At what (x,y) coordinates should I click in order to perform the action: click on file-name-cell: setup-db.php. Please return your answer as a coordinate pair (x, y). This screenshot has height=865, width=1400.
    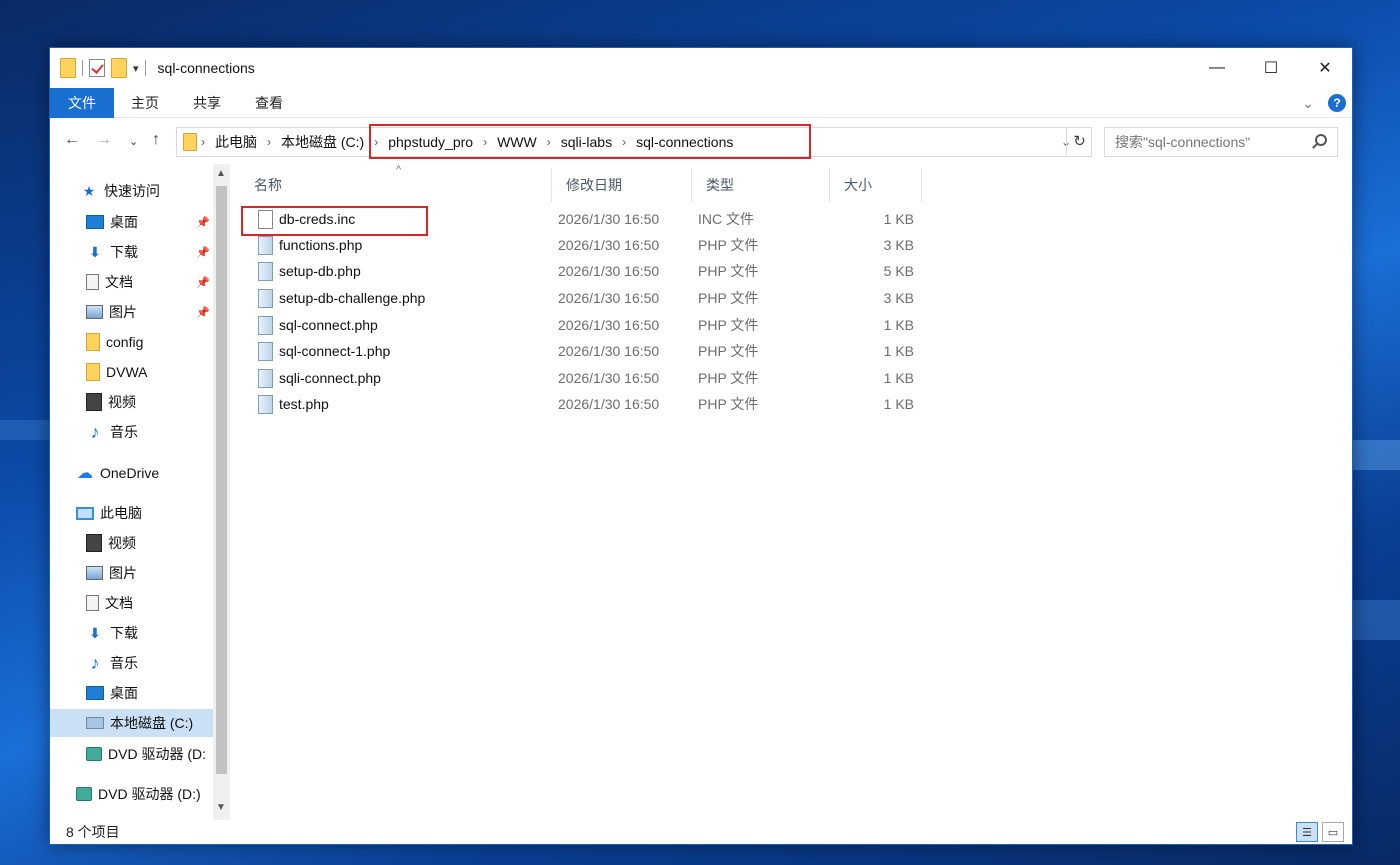
    Looking at the image, I should click on (309, 271).